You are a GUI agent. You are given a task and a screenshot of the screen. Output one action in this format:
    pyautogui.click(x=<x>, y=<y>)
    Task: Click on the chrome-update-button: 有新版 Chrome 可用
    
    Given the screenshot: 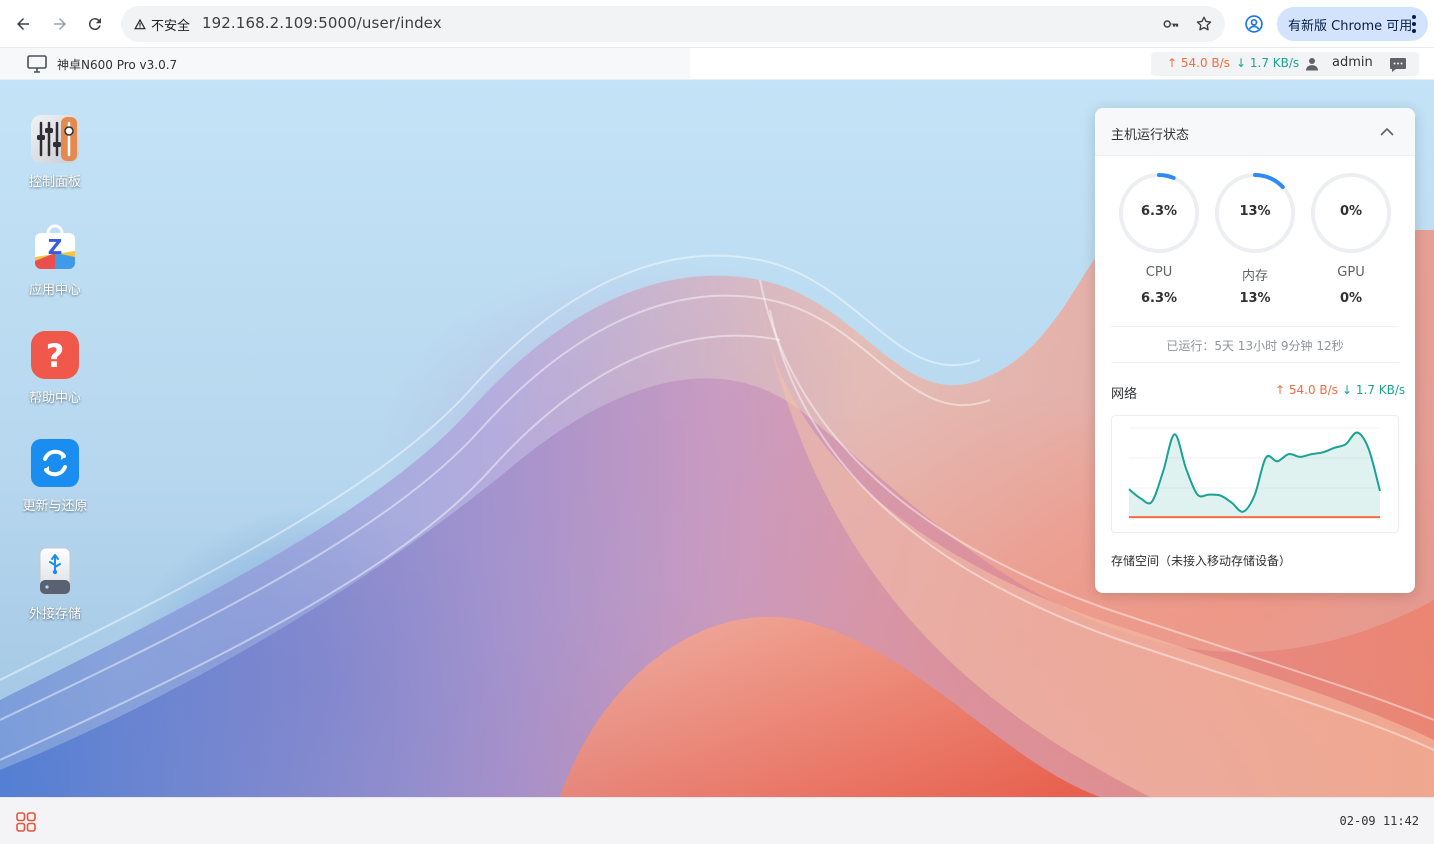 What is the action you would take?
    pyautogui.click(x=1352, y=24)
    